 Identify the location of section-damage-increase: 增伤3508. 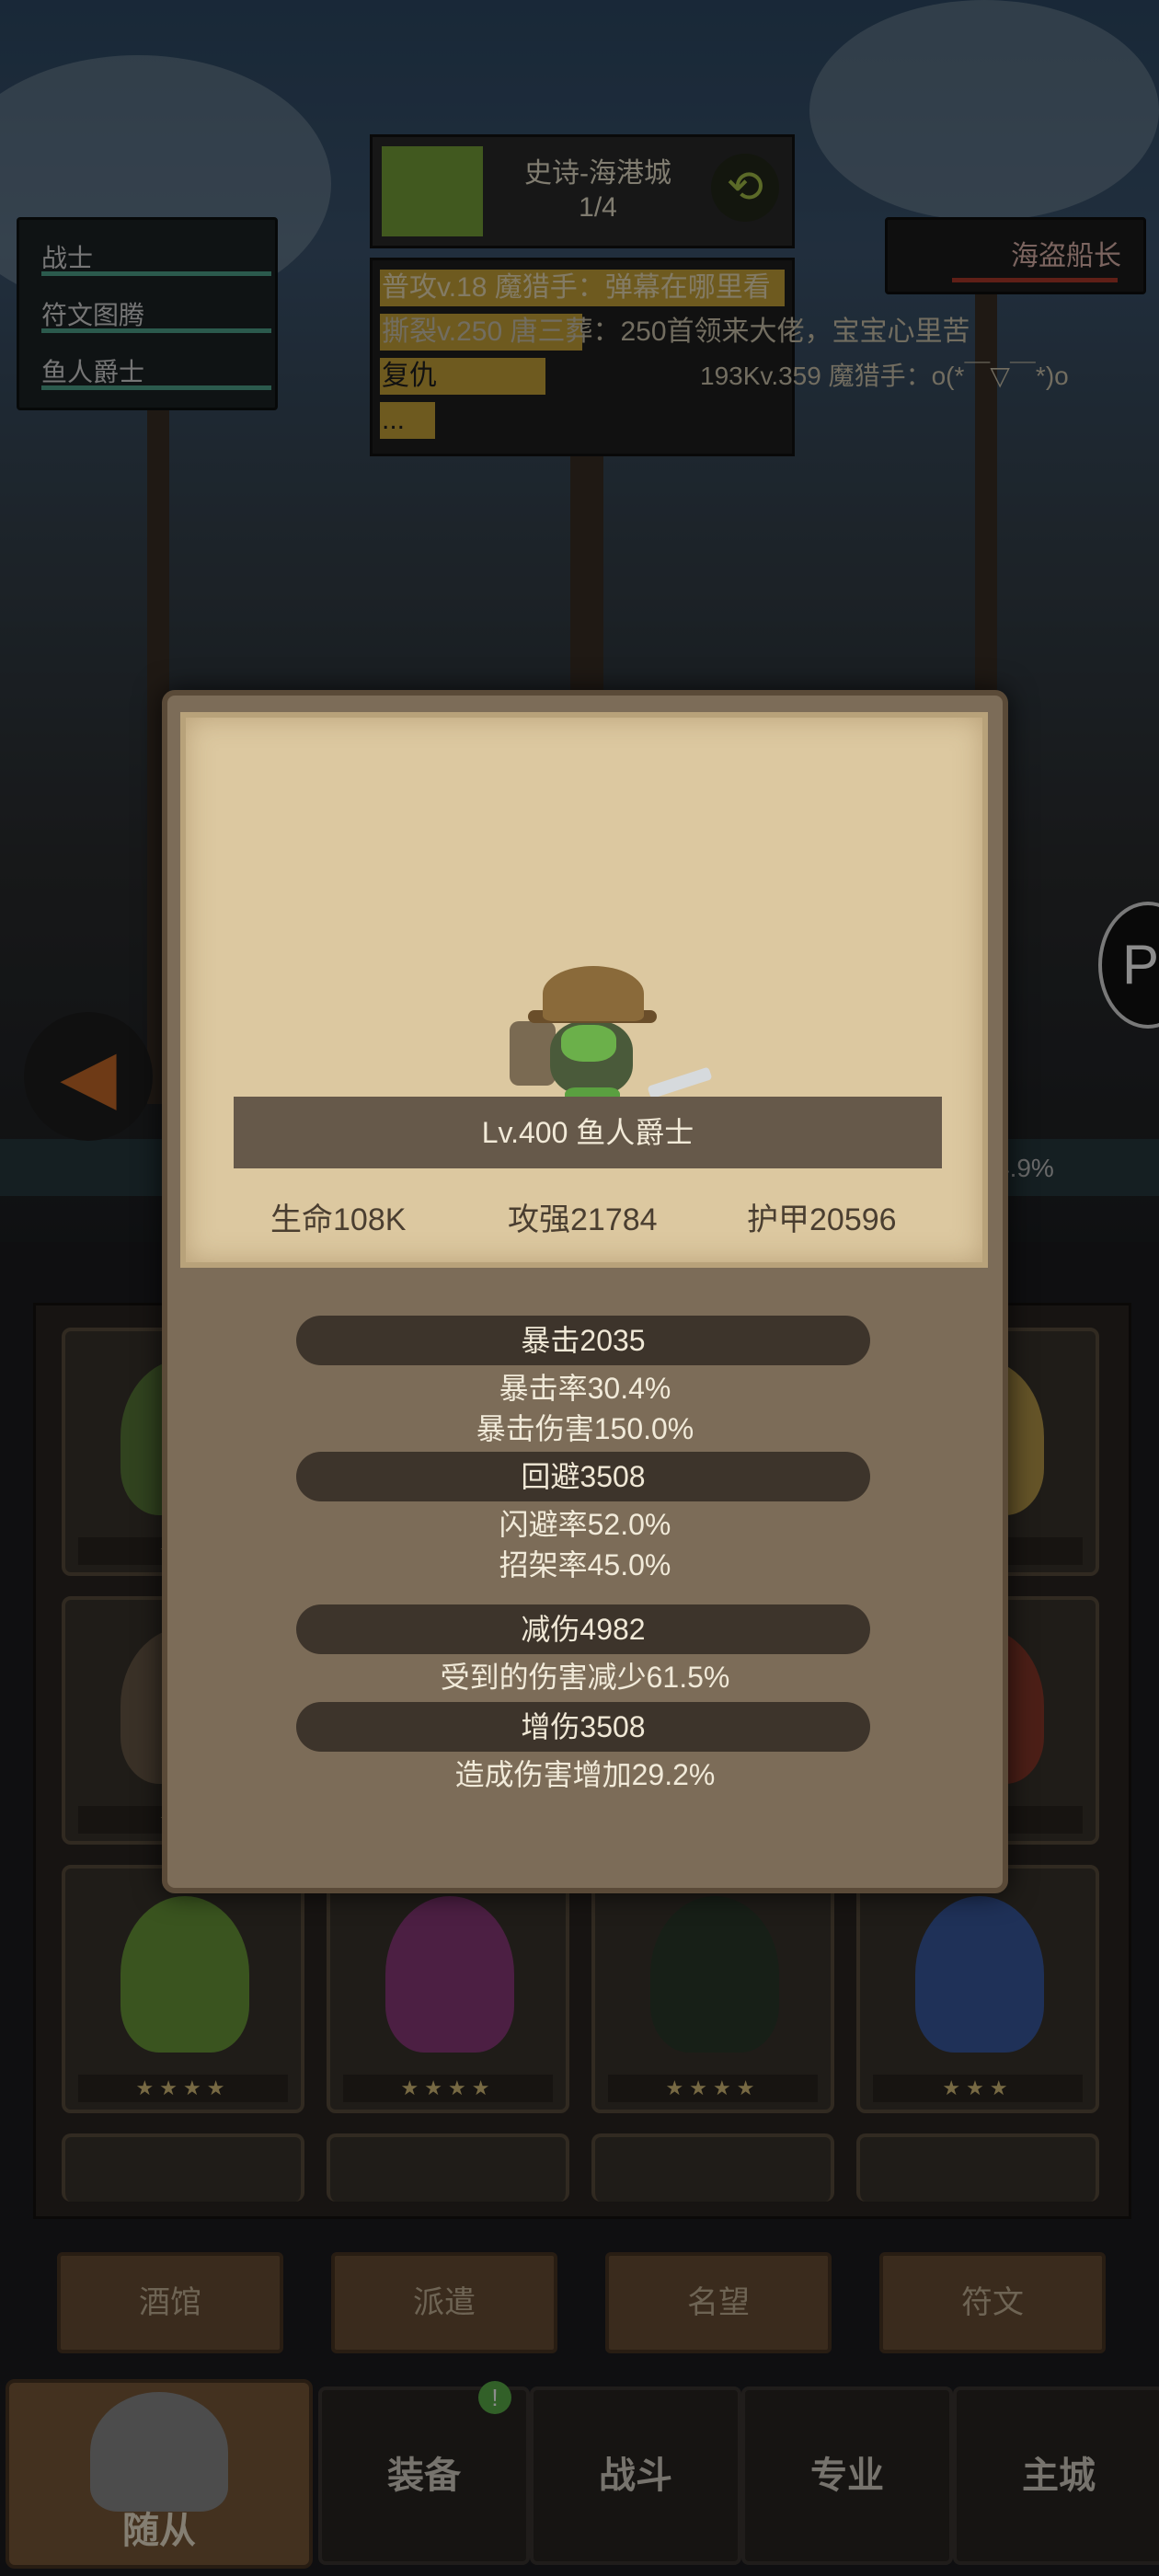
(583, 1727).